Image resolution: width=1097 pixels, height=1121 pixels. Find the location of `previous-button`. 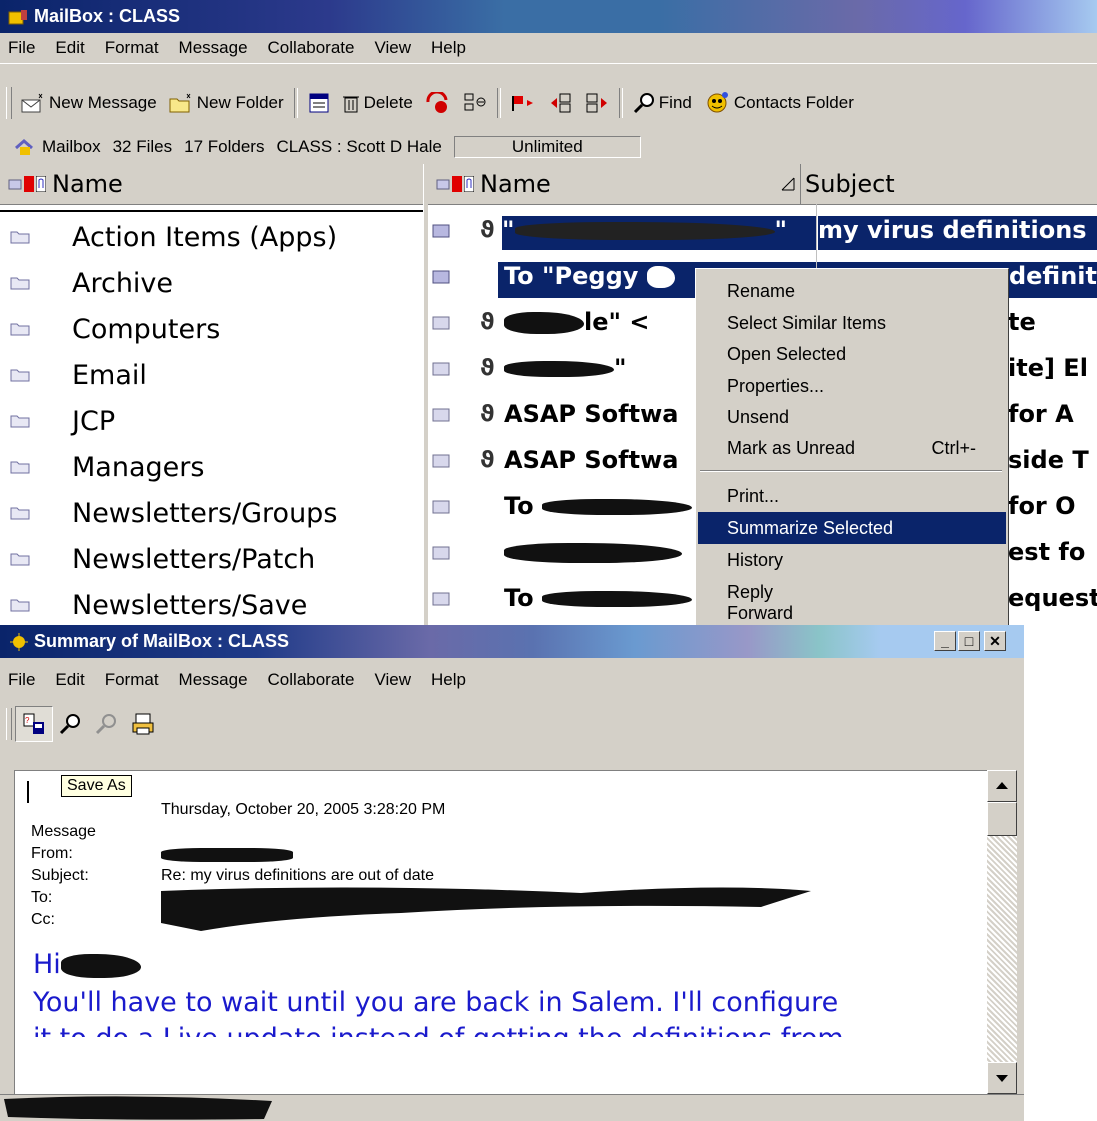

previous-button is located at coordinates (561, 103).